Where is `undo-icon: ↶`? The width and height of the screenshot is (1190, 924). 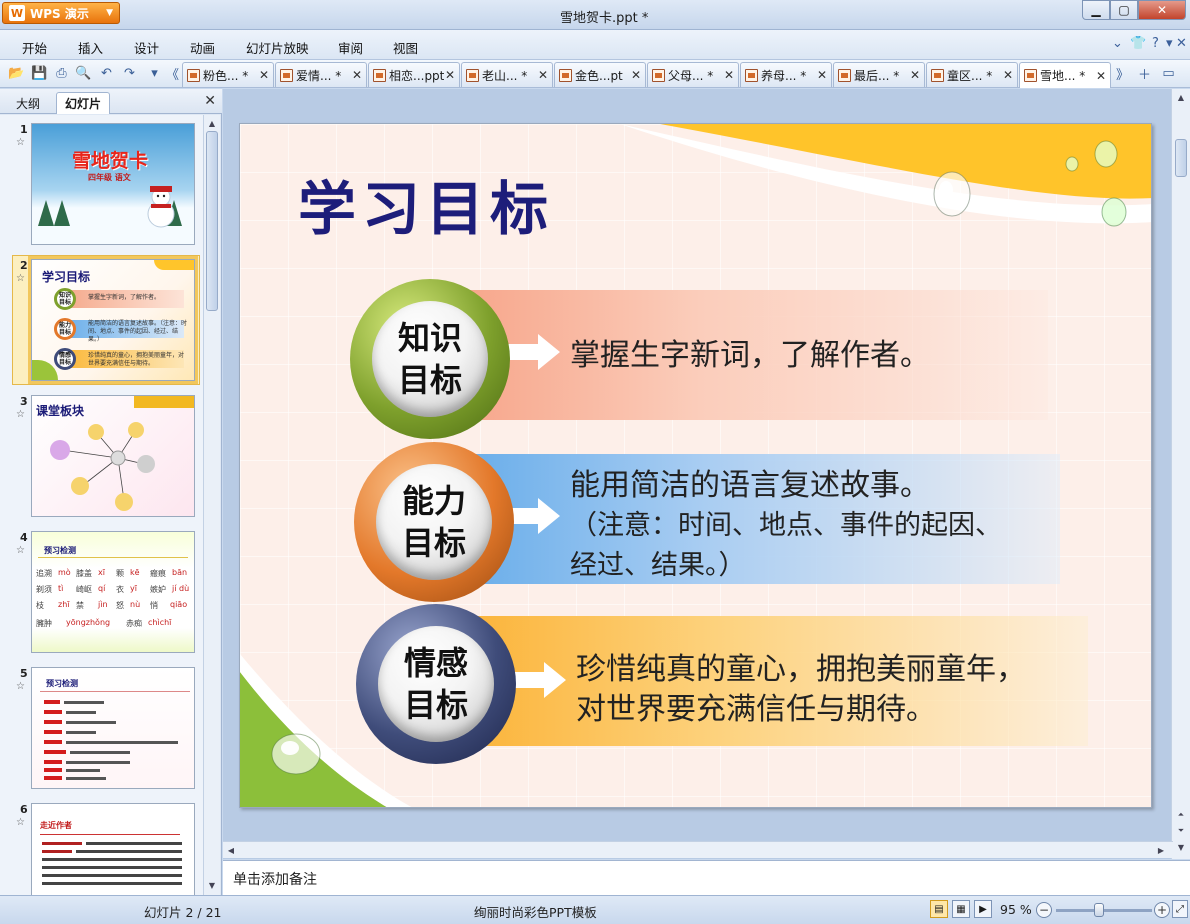
undo-icon: ↶ is located at coordinates (106, 73).